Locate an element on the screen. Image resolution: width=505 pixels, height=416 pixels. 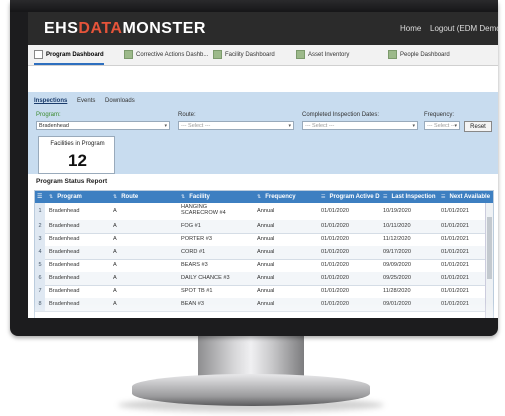
nav-logout-link: Logout (EDM Demo is located at coordinates (464, 28).